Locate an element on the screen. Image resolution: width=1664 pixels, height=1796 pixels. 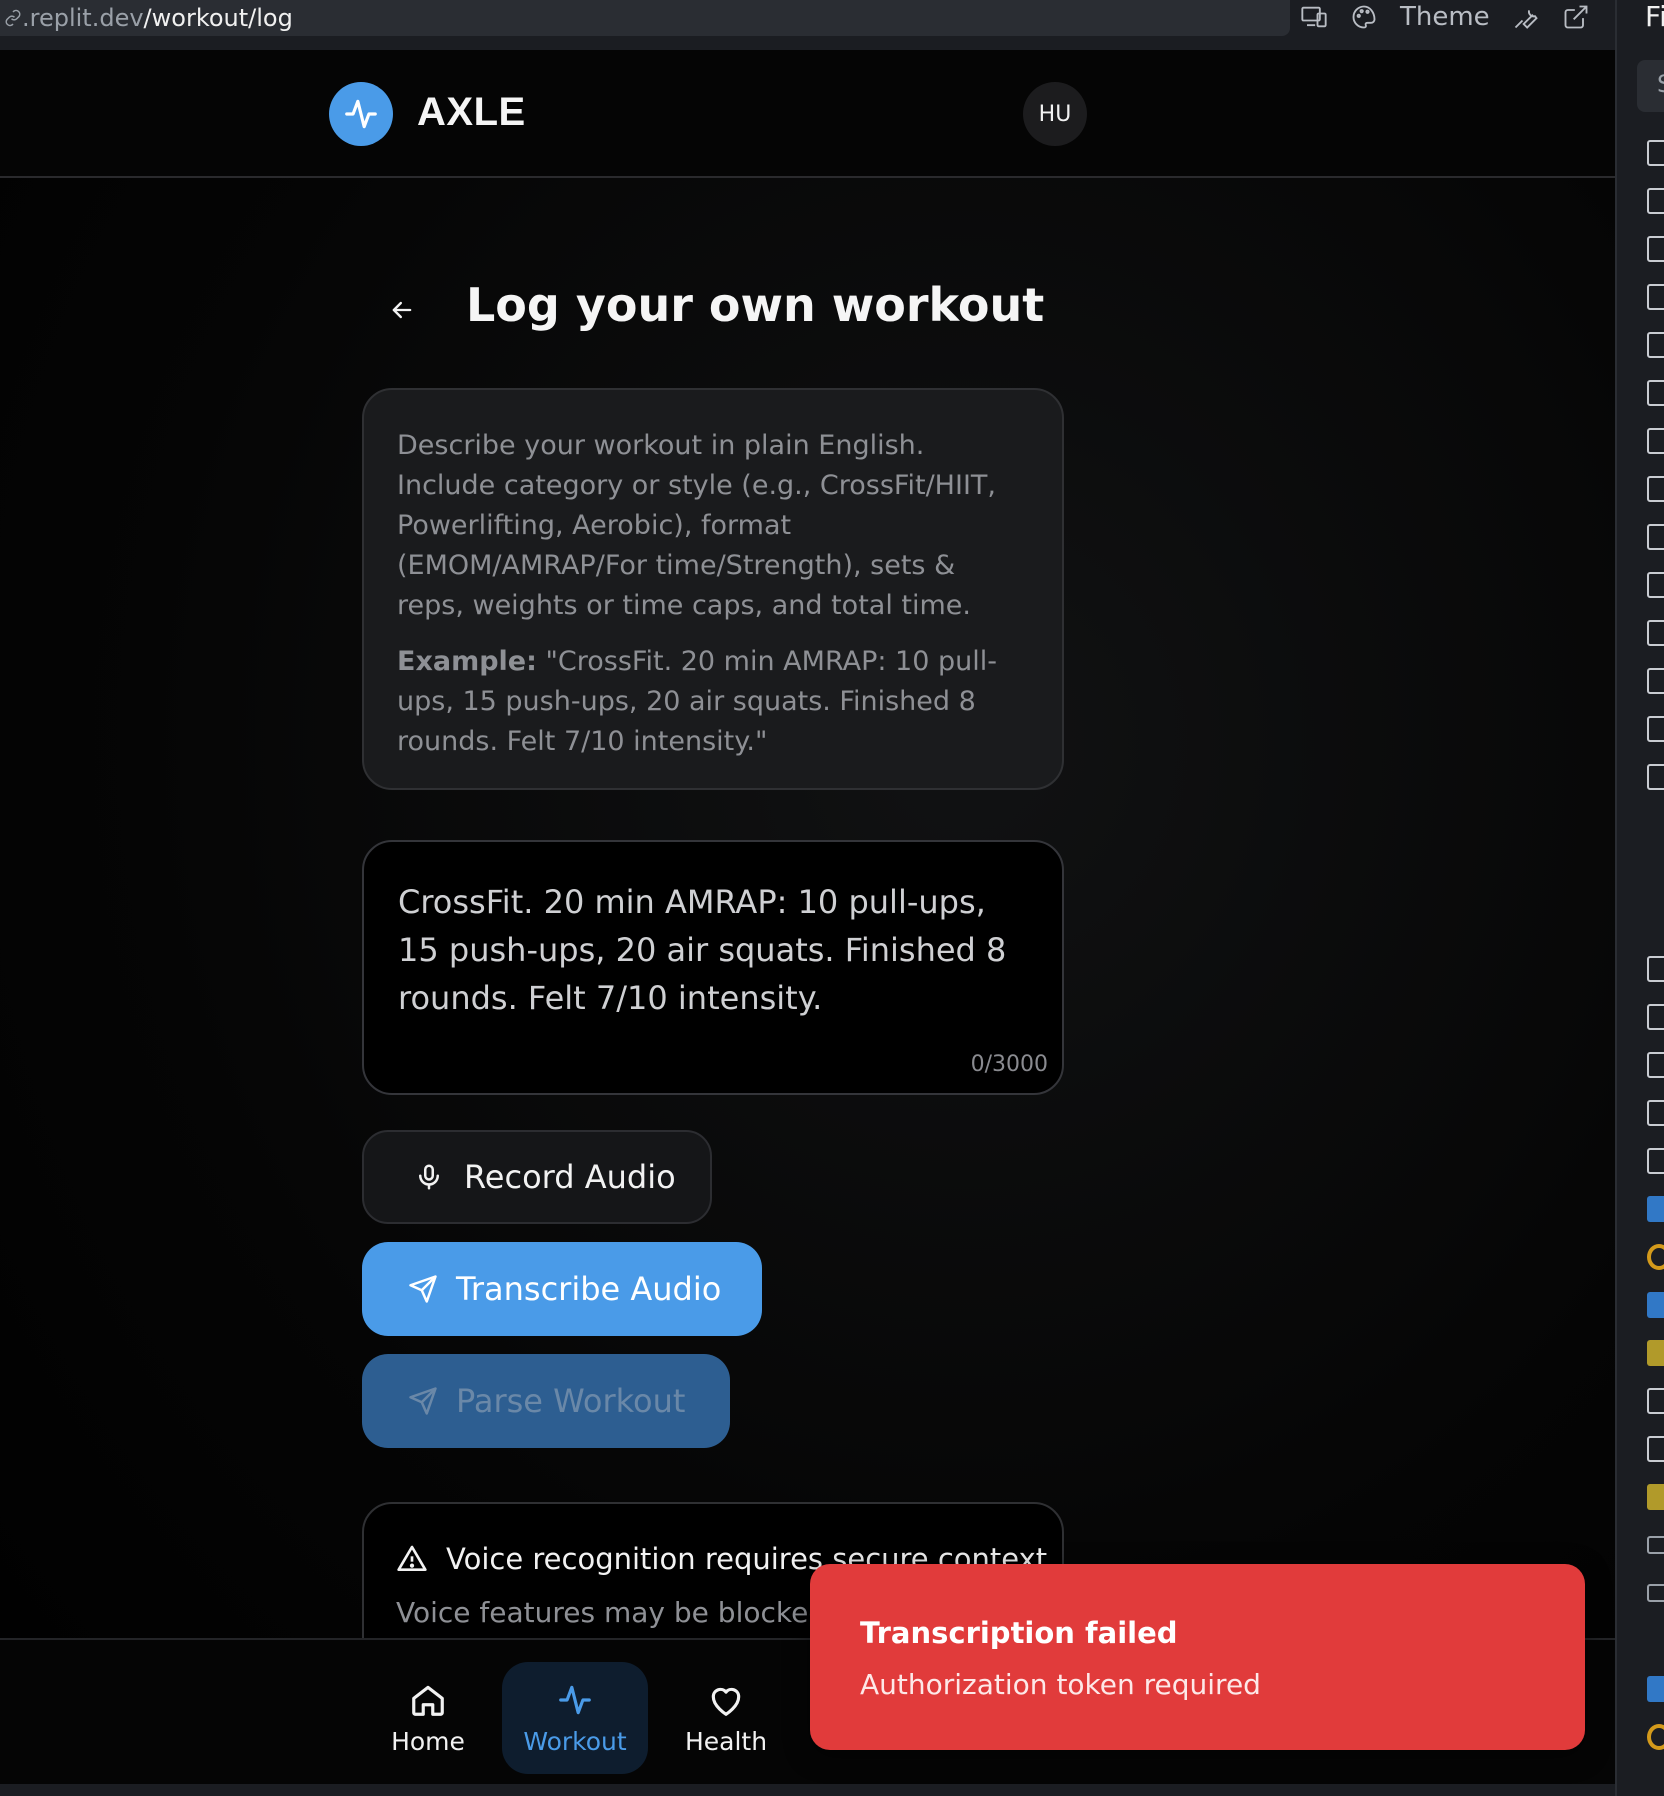
back-button is located at coordinates (402, 310).